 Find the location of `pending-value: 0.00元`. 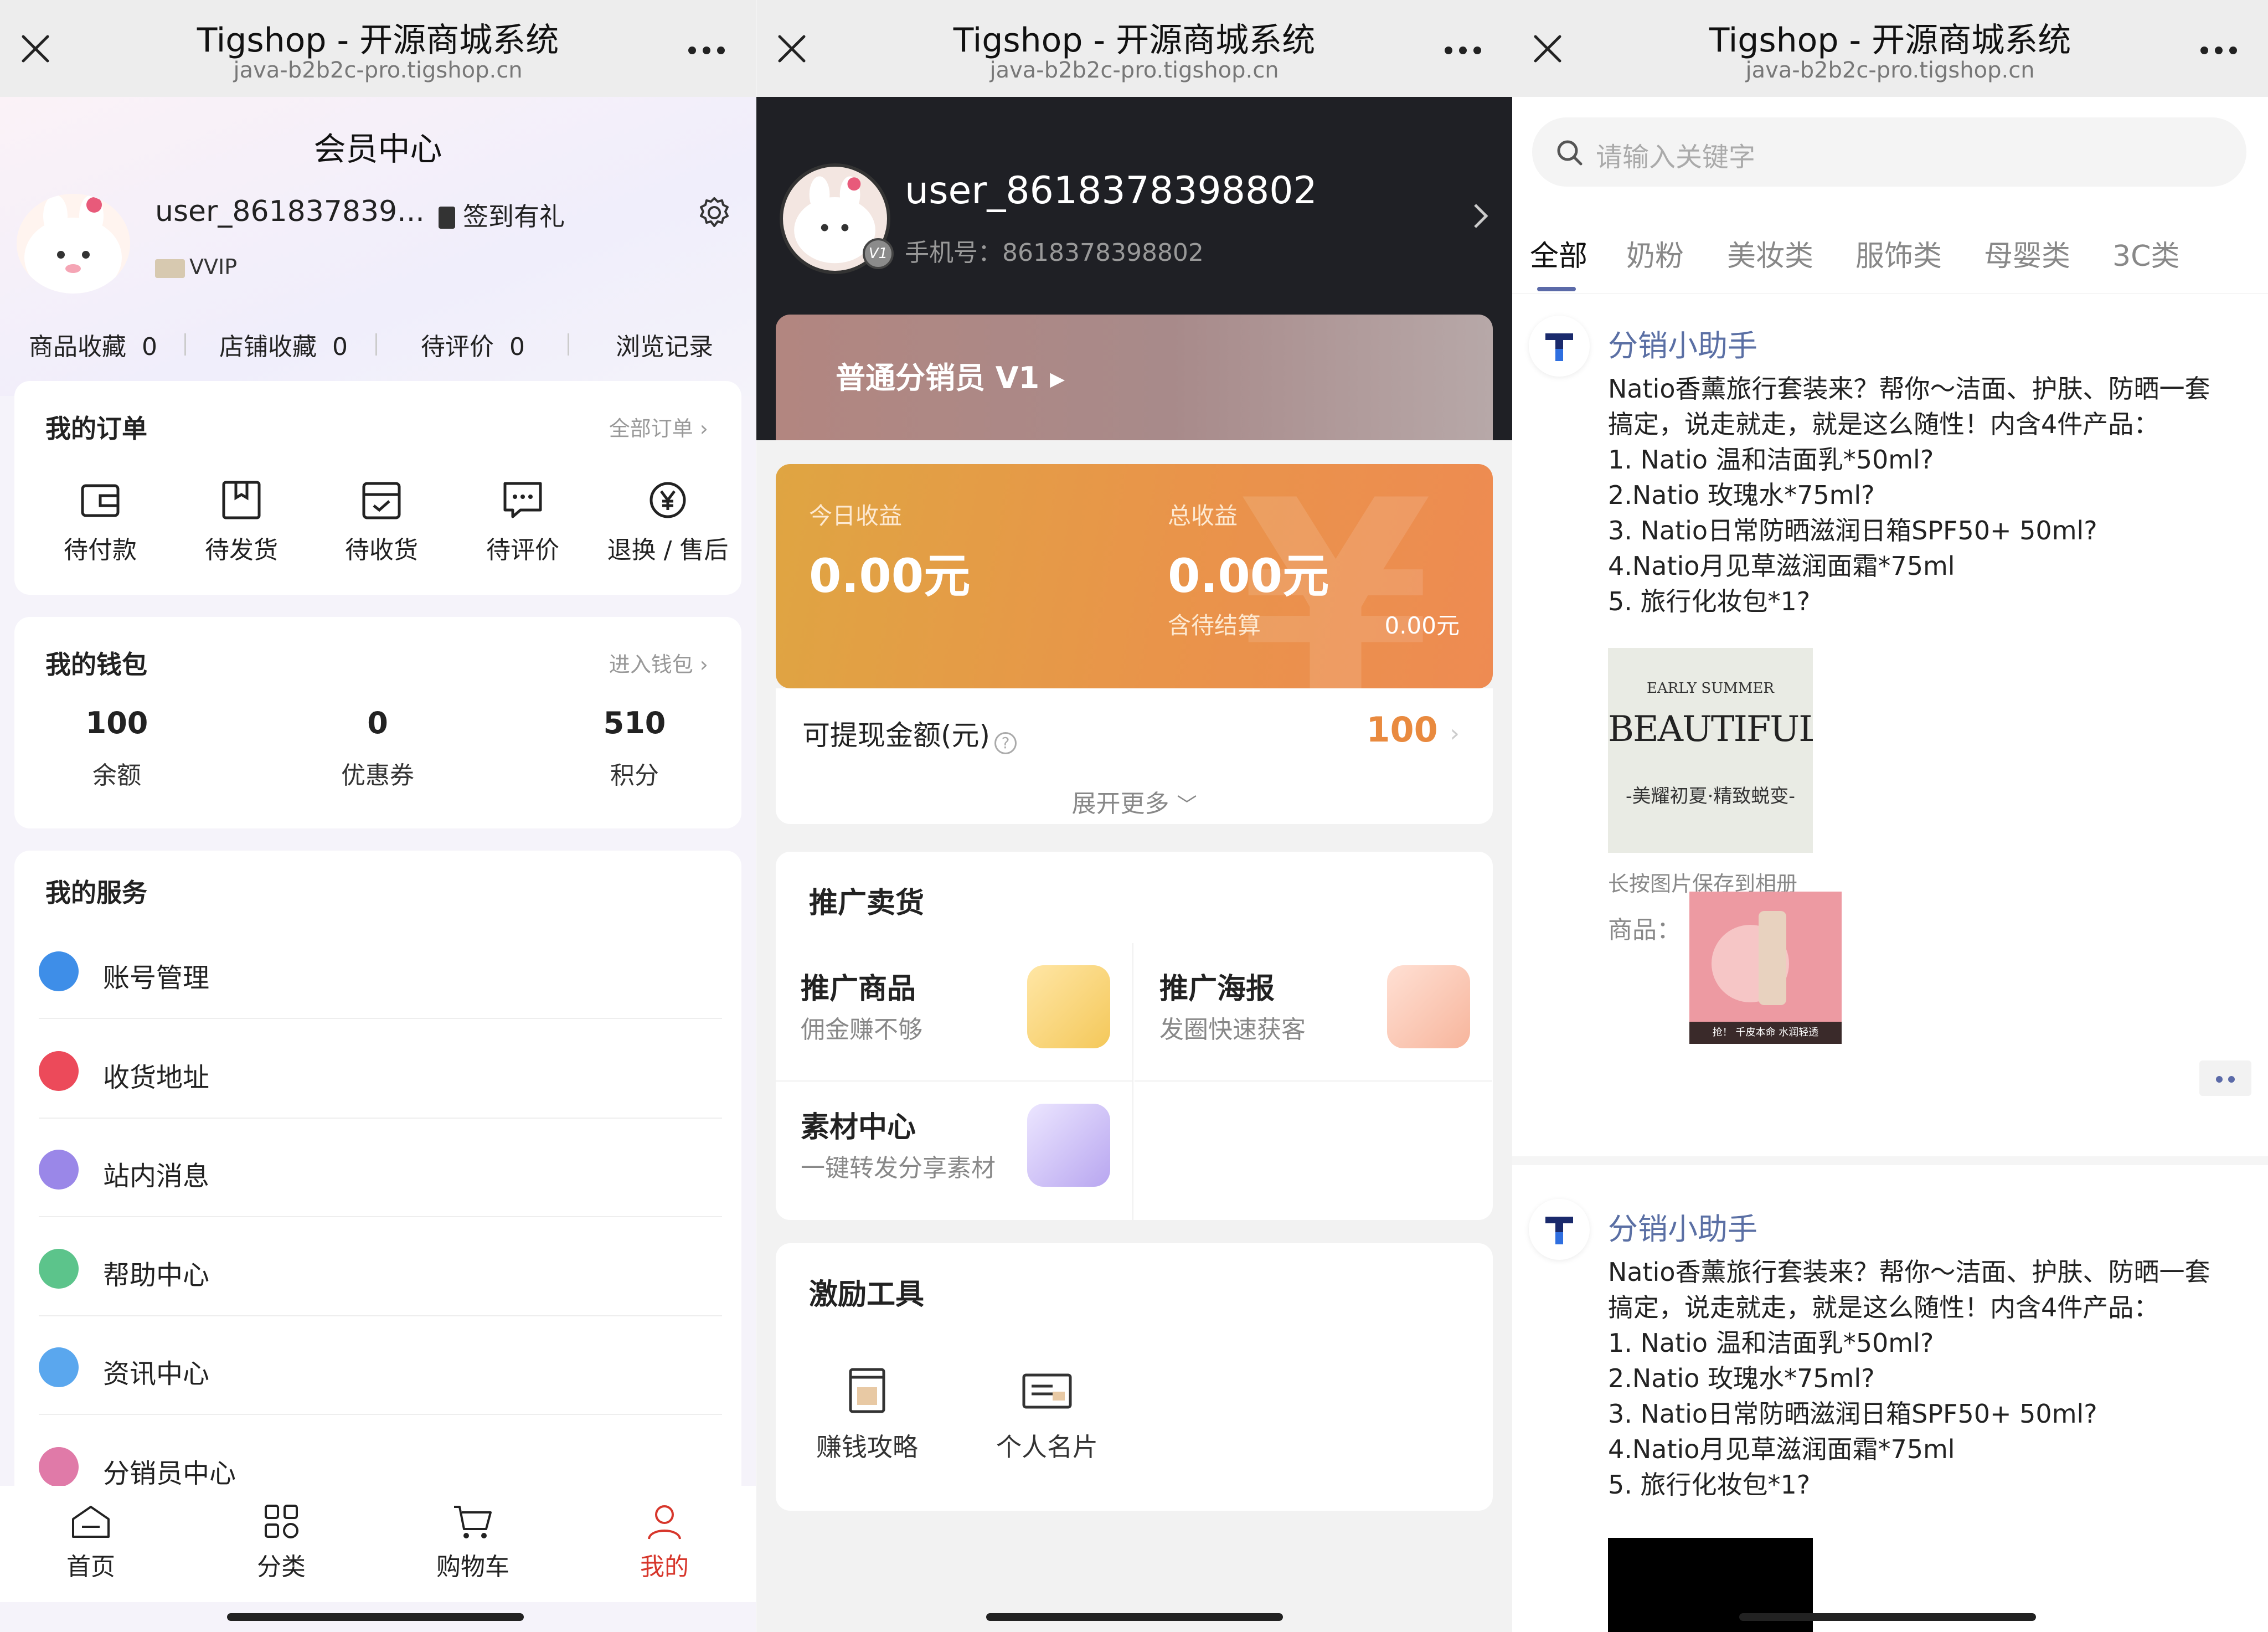

pending-value: 0.00元 is located at coordinates (1422, 625).